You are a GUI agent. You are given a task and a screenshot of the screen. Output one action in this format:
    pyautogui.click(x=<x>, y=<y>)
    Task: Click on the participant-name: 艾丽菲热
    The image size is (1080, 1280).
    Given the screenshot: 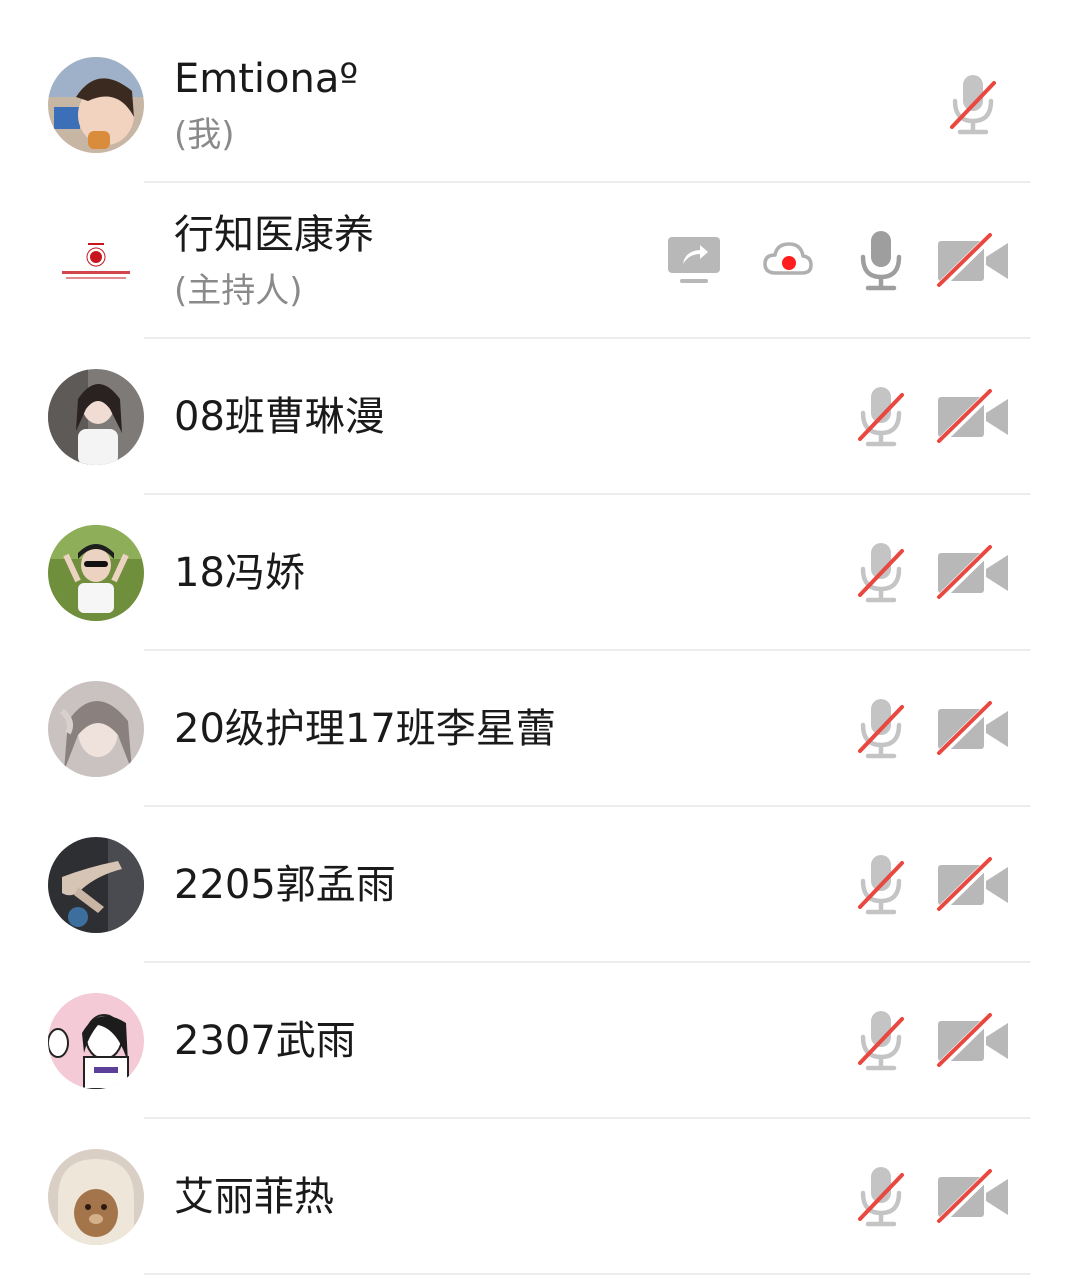 What is the action you would take?
    pyautogui.click(x=254, y=1197)
    